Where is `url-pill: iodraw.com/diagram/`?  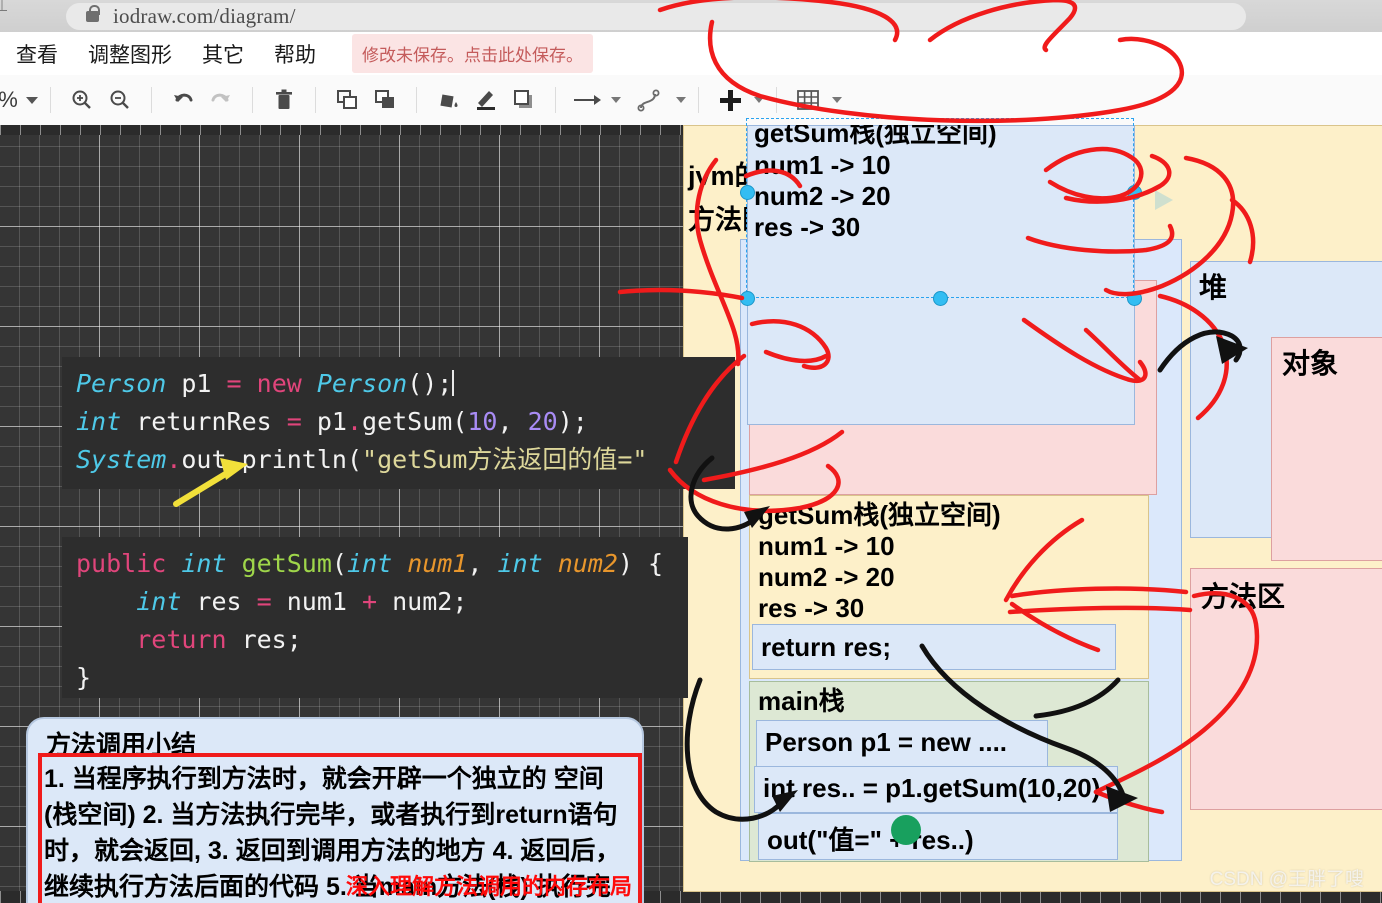 url-pill: iodraw.com/diagram/ is located at coordinates (656, 16).